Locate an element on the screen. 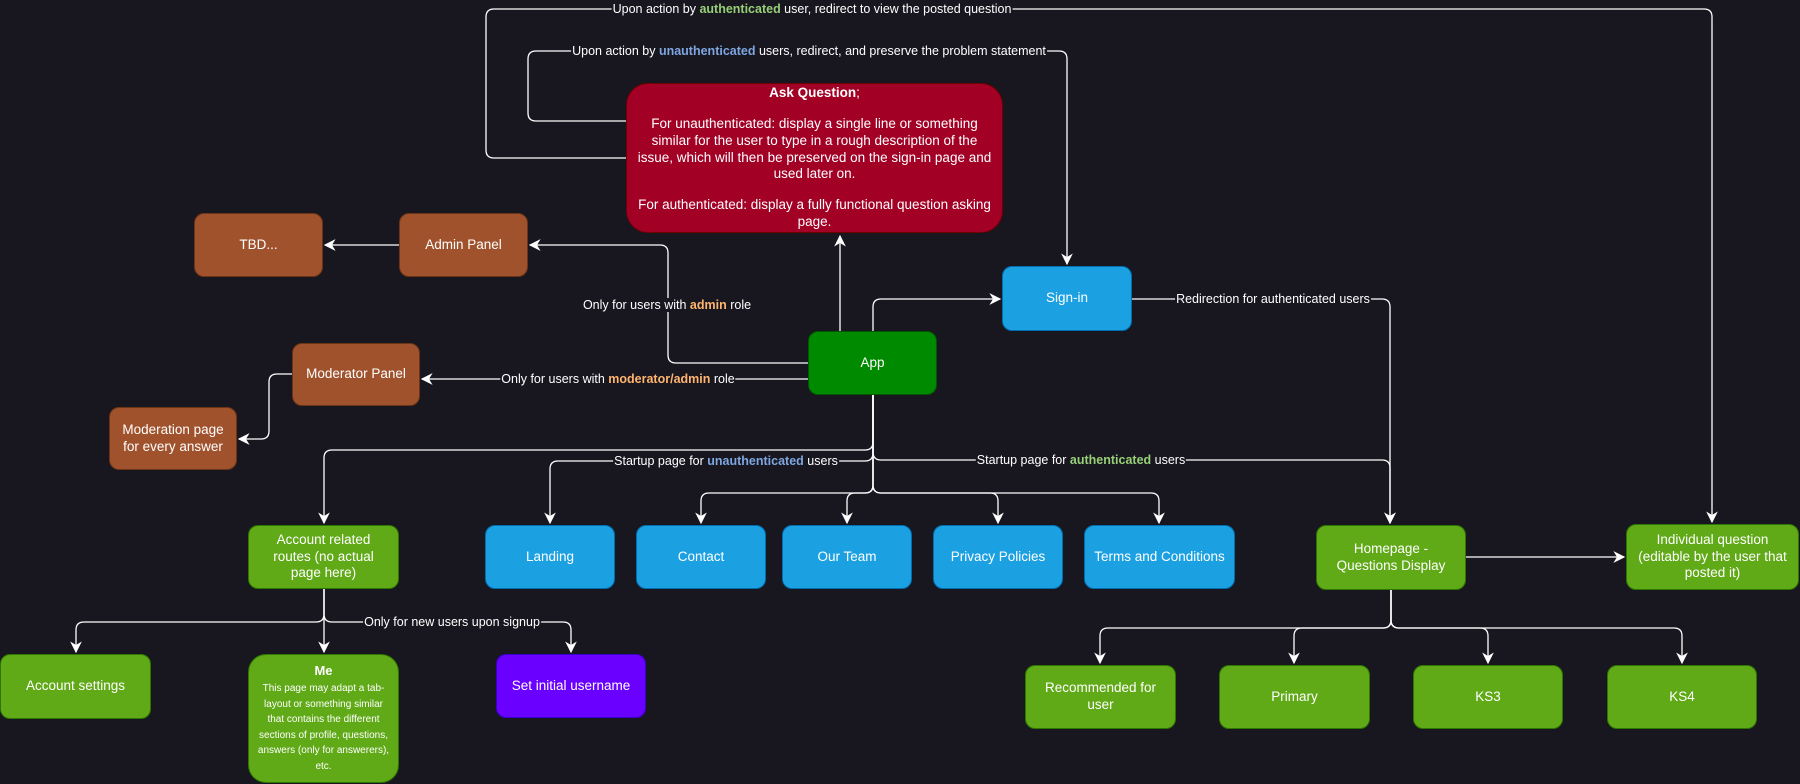 The height and width of the screenshot is (784, 1800). contact-node: Contact is located at coordinates (701, 557).